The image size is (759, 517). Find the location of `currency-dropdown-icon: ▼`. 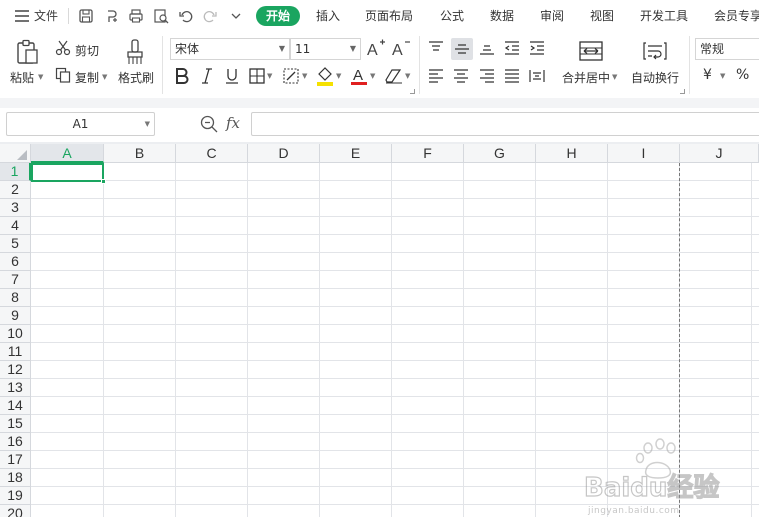

currency-dropdown-icon: ▼ is located at coordinates (722, 76).